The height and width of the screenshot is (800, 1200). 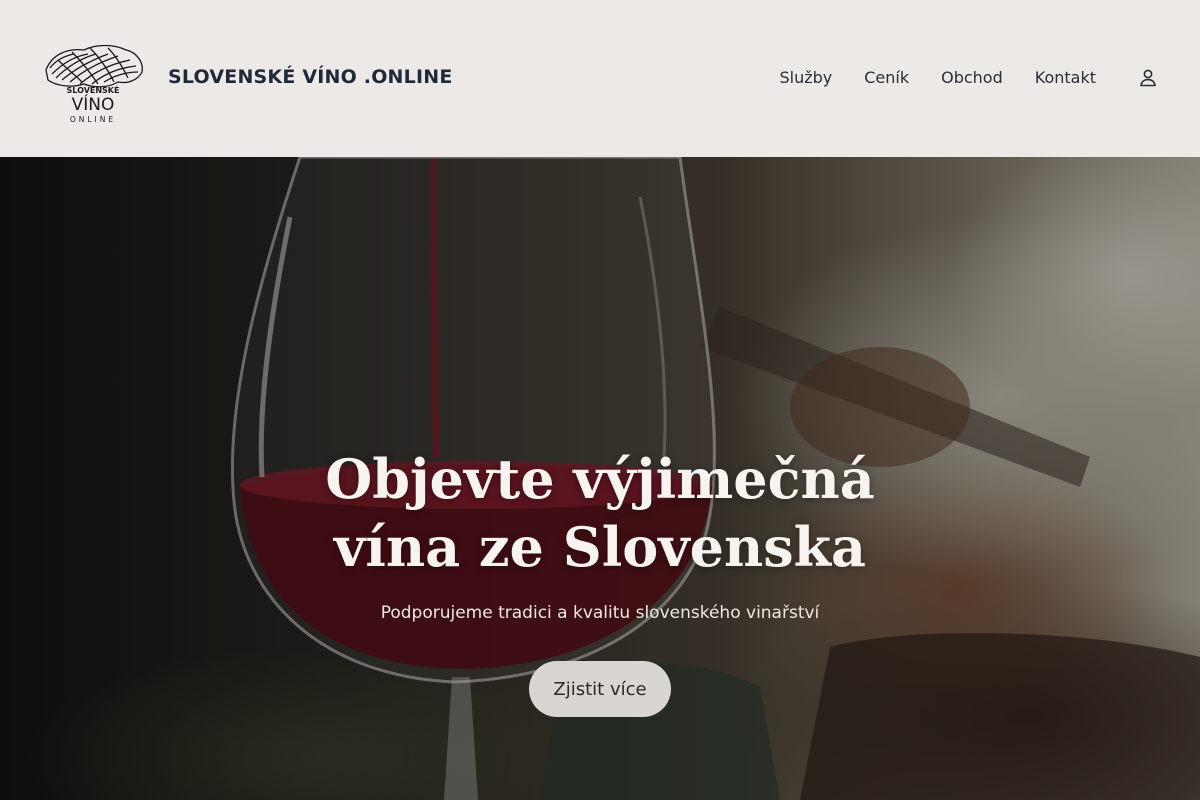 What do you see at coordinates (1148, 78) in the screenshot?
I see `user-icon` at bounding box center [1148, 78].